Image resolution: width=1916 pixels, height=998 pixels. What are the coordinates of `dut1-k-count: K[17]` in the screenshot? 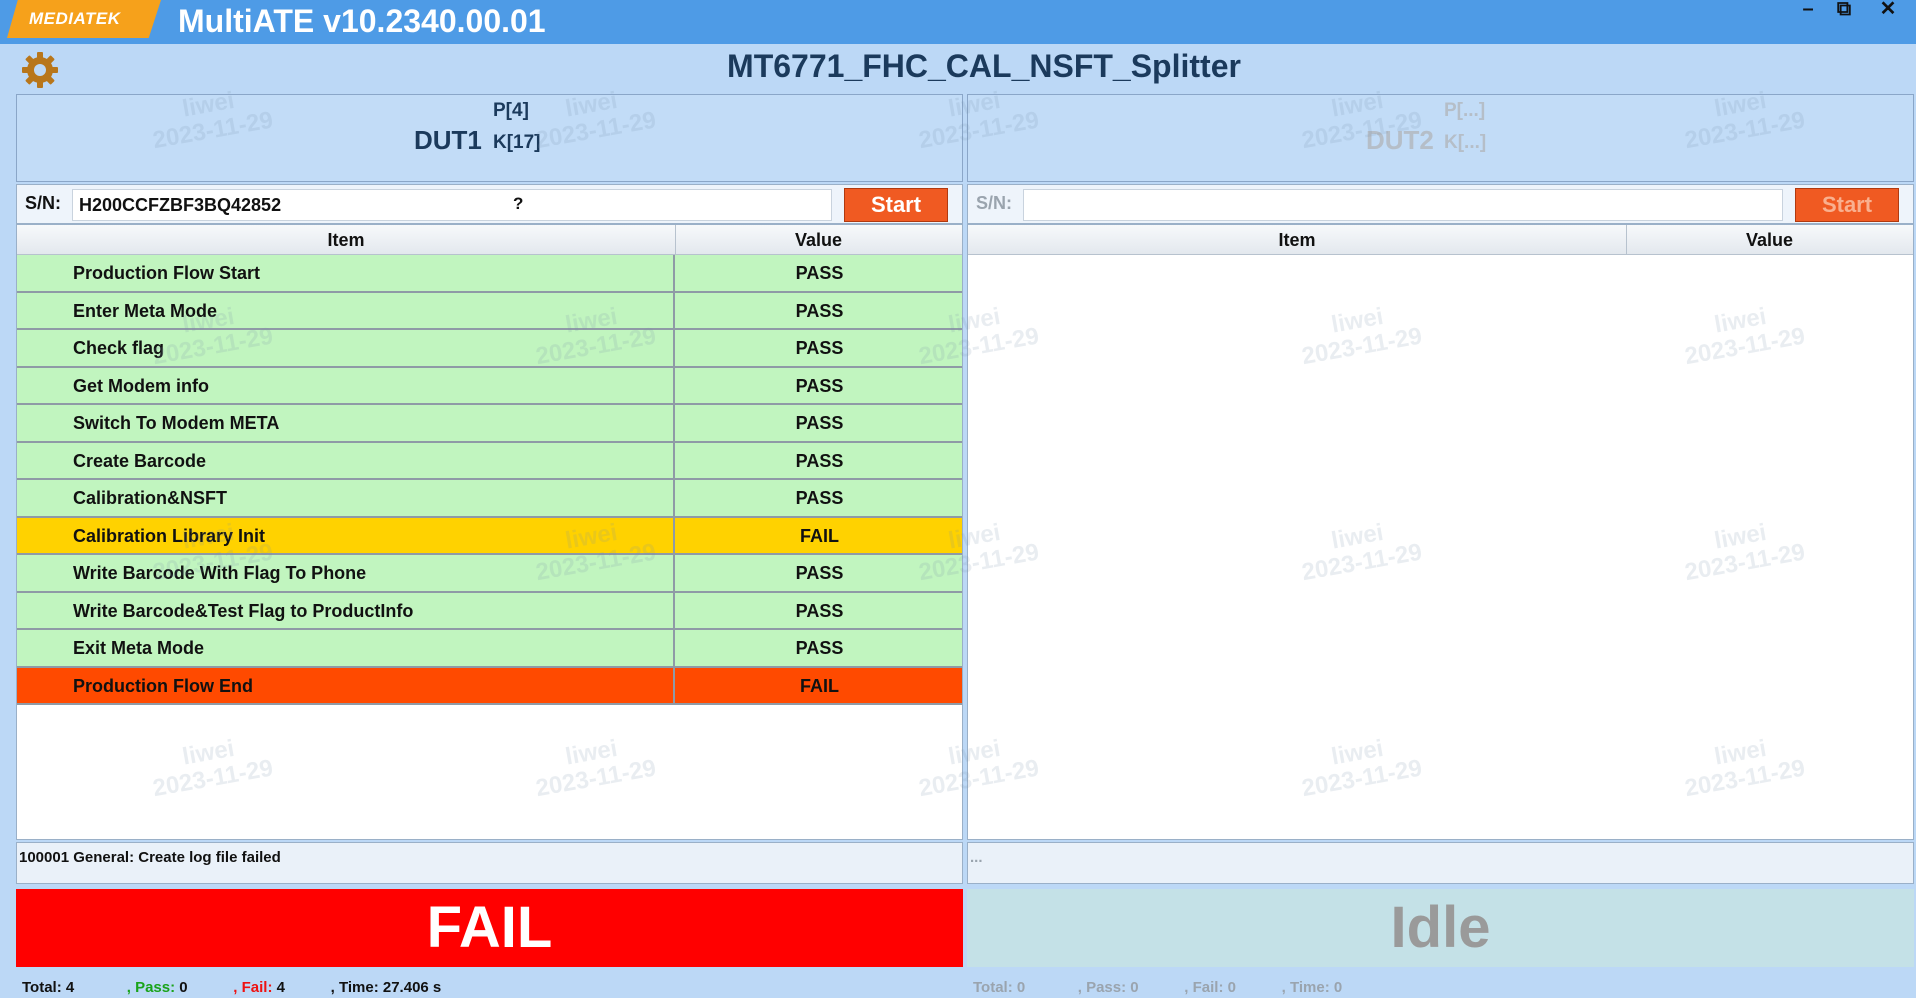 It's located at (517, 142).